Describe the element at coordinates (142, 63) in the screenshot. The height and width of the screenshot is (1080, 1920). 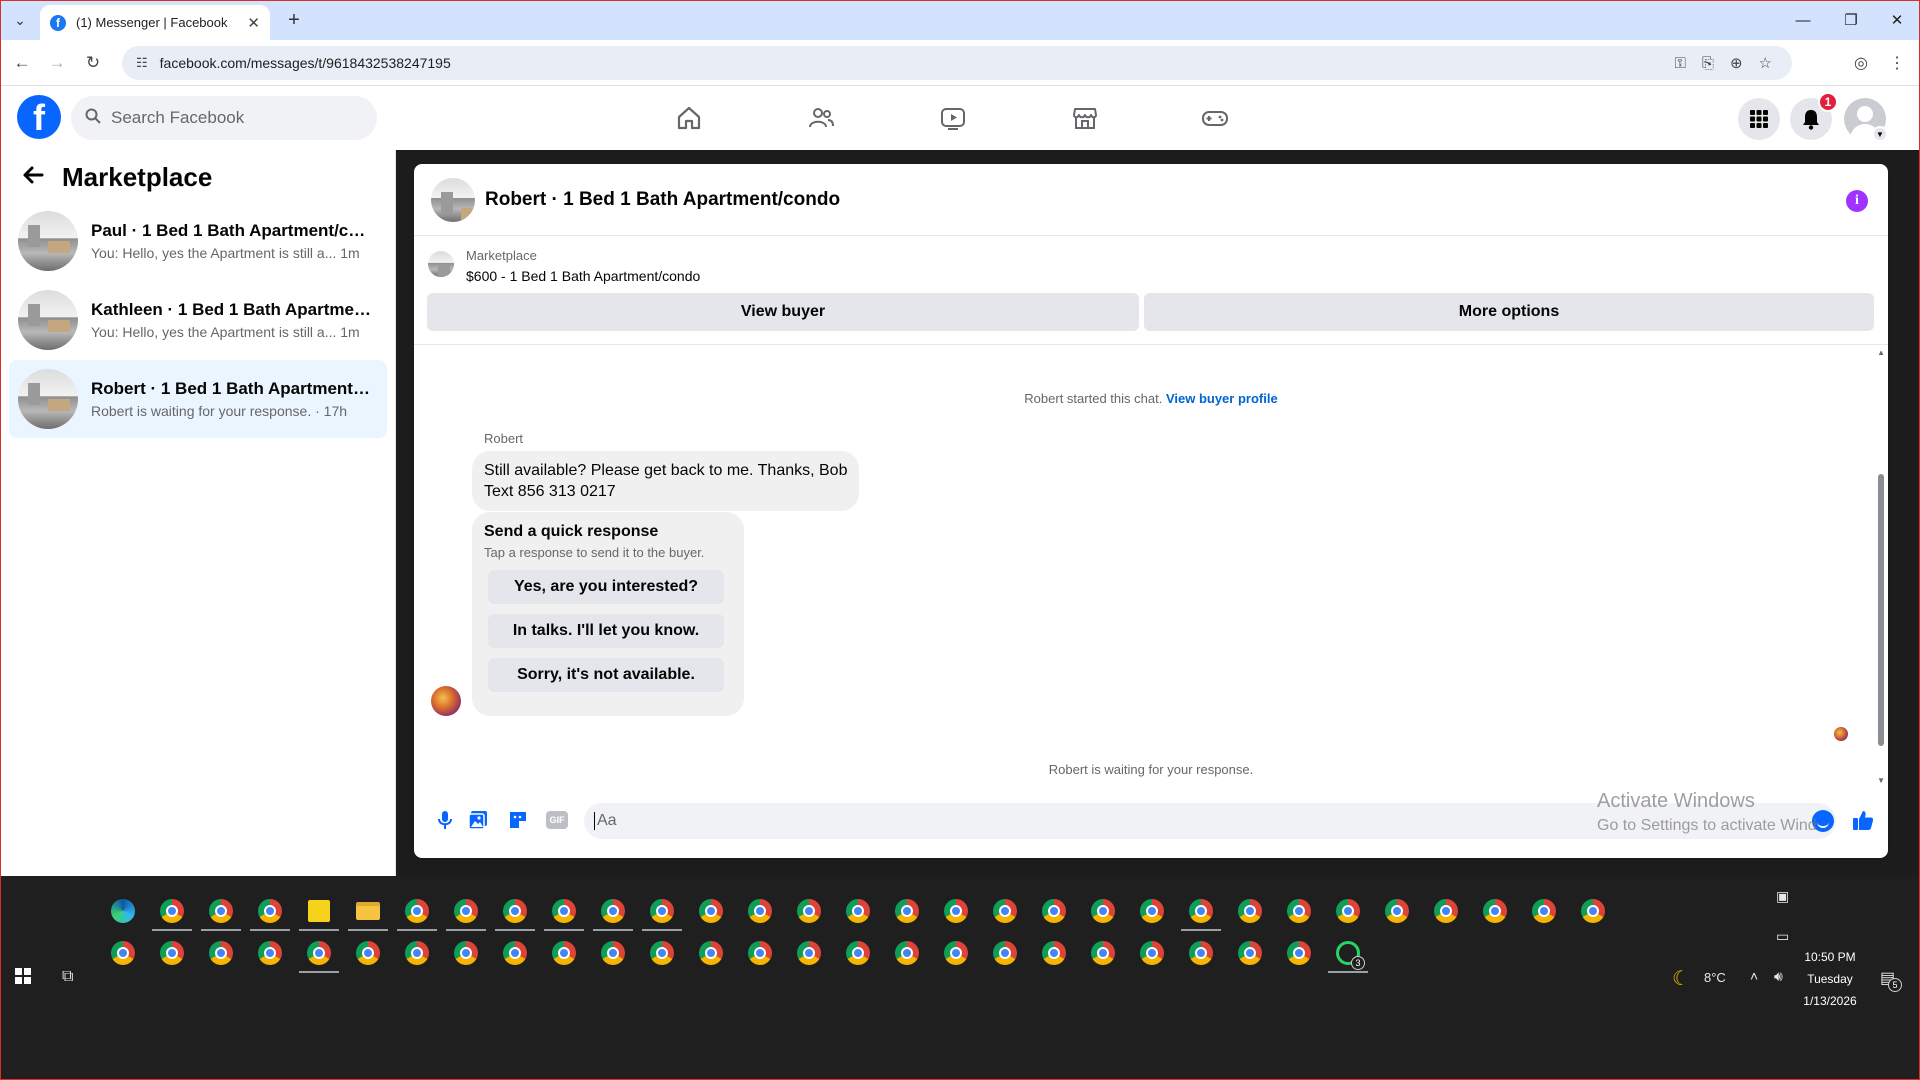
I see `site-info-icon: ☷` at that location.